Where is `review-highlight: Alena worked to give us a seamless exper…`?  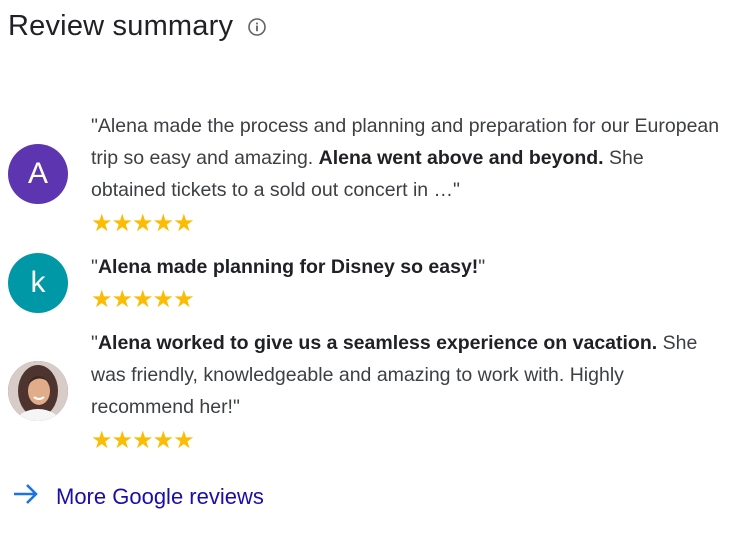
review-highlight: Alena worked to give us a seamless exper… is located at coordinates (377, 343).